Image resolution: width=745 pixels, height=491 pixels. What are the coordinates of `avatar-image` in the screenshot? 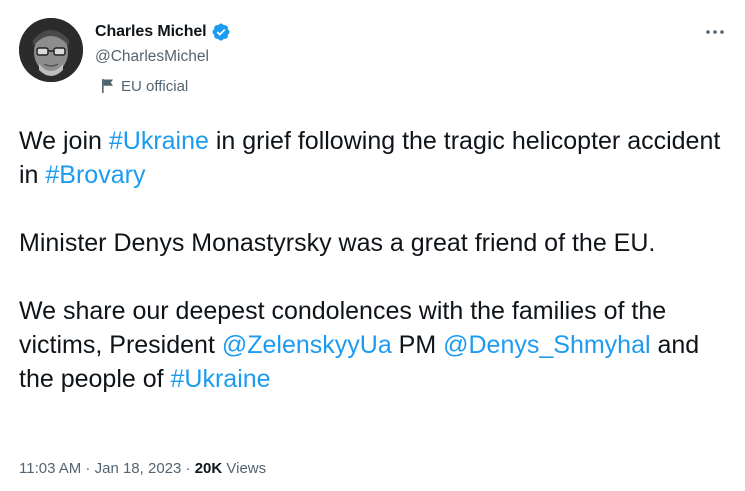 It's located at (51, 50).